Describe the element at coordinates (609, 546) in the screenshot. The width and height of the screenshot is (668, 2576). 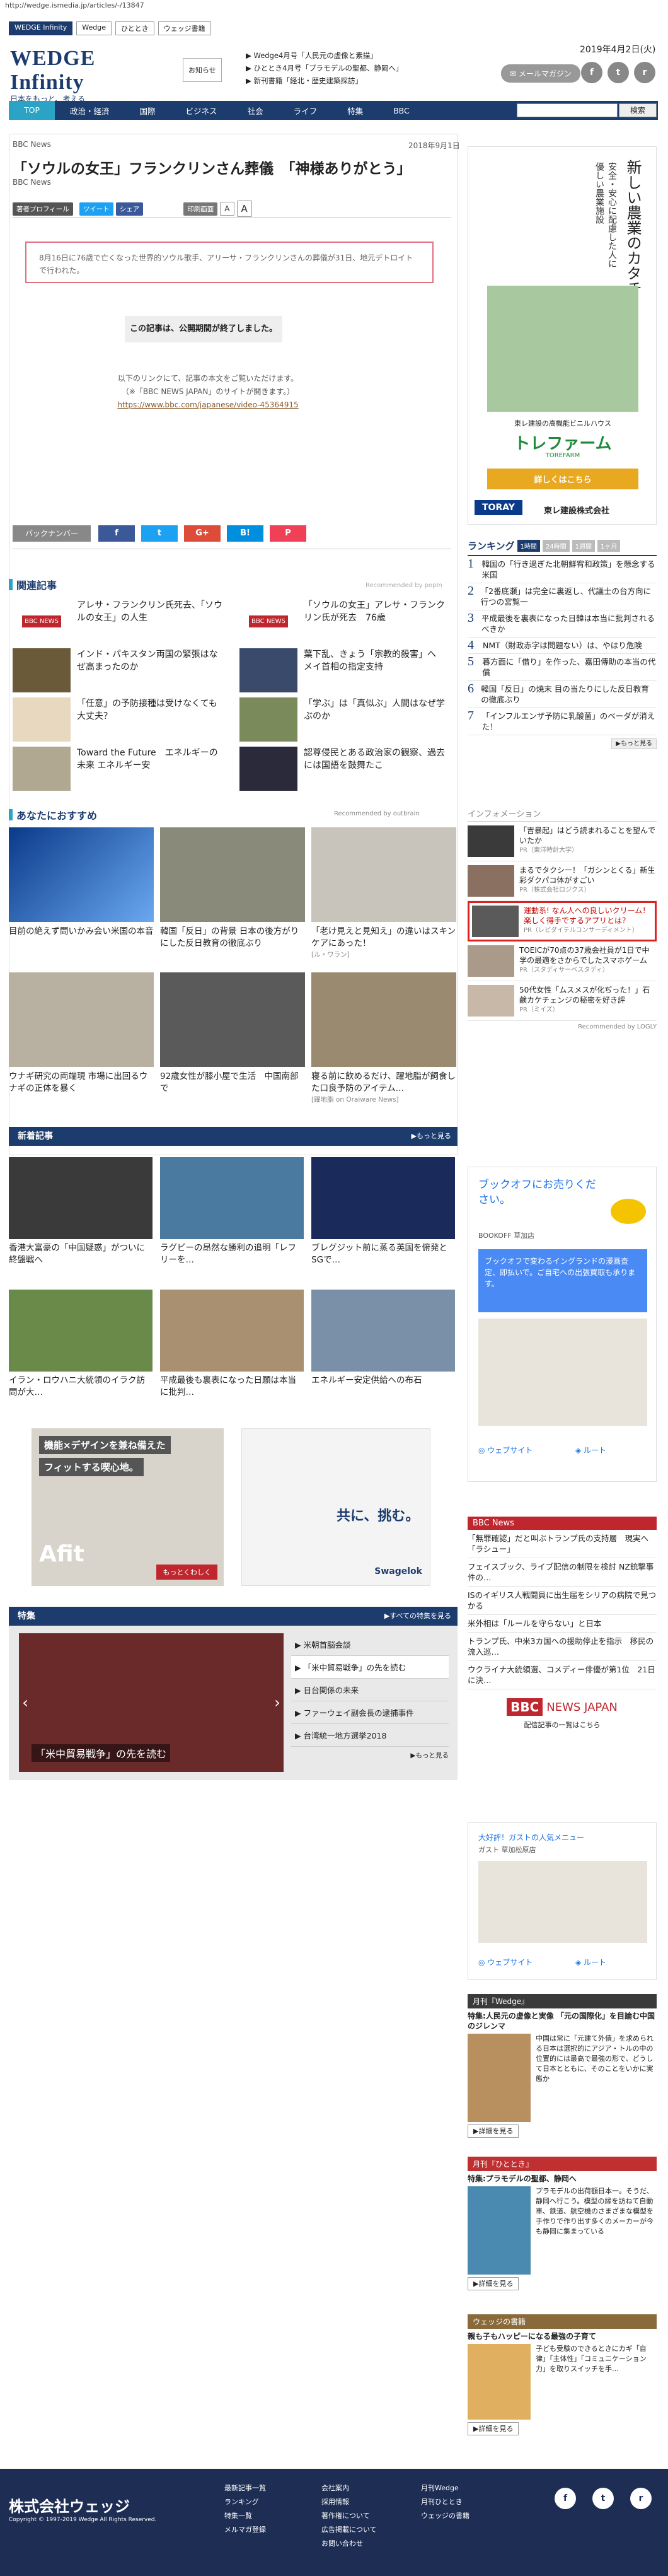
I see `ranking-tab: 1ヶ月` at that location.